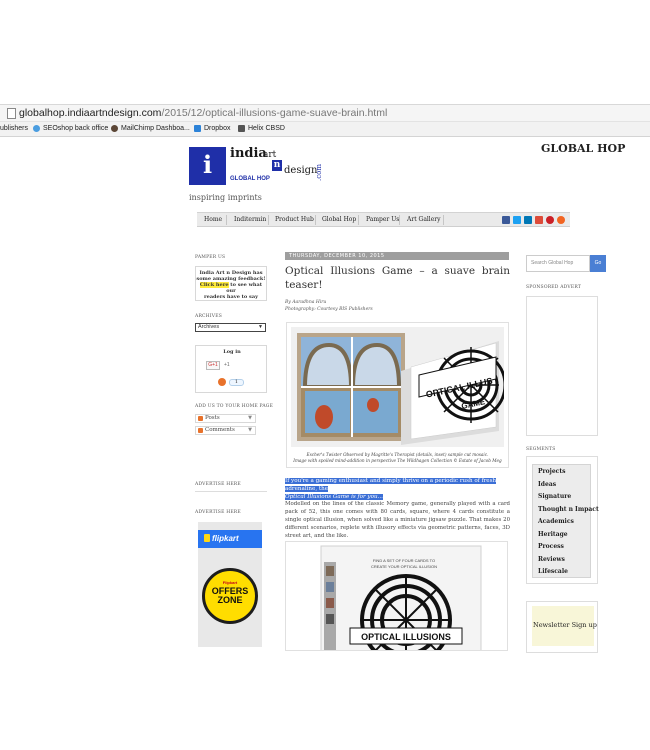 Image resolution: width=650 pixels, height=750 pixels. I want to click on shopping-bag-icon, so click(207, 538).